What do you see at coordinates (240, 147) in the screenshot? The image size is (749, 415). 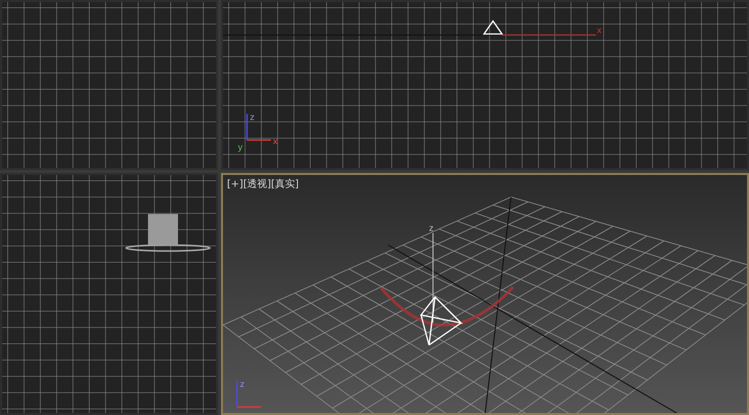 I see `axis-label: y` at bounding box center [240, 147].